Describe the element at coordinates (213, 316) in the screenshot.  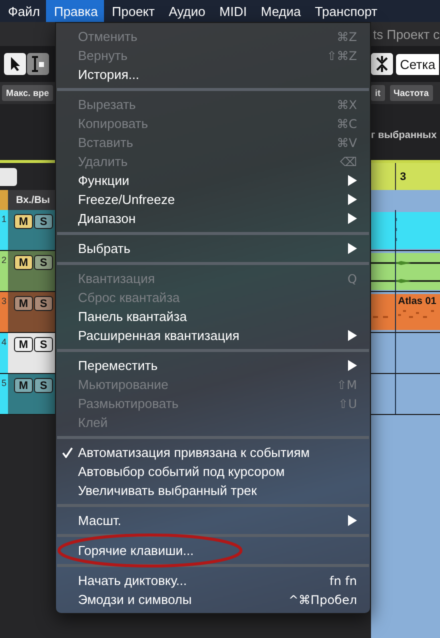
I see `menu-item: Панель квантайза` at that location.